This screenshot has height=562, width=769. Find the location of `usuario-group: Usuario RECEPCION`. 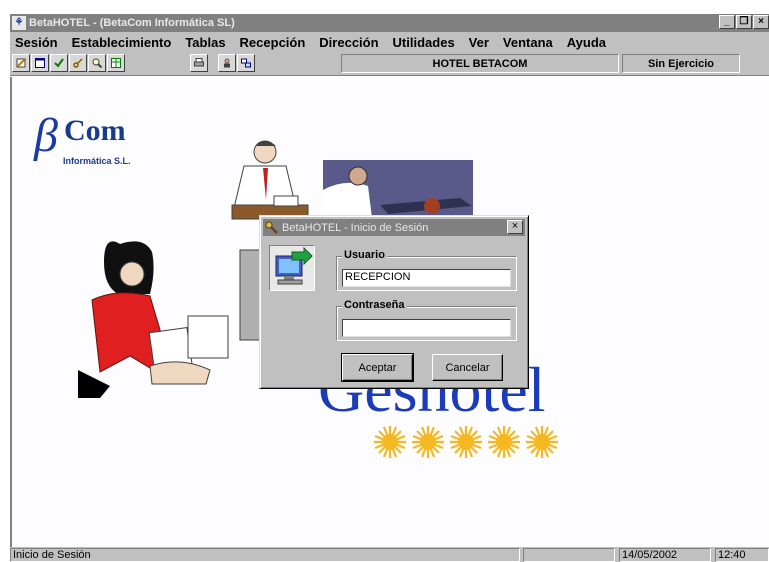

usuario-group: Usuario RECEPCION is located at coordinates (426, 270).